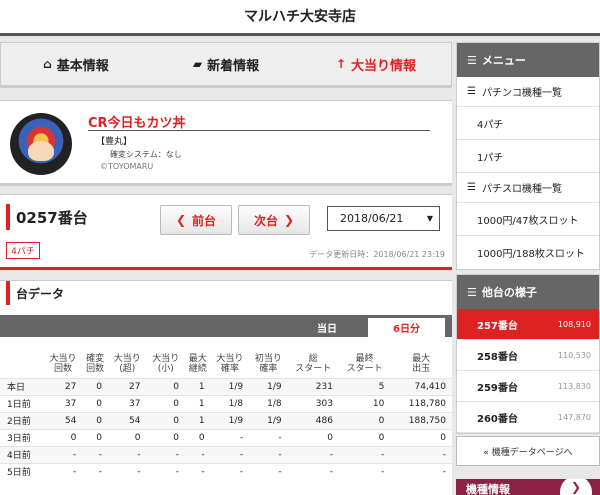  I want to click on date-select: 2018/06/21 ▼, so click(383, 218).